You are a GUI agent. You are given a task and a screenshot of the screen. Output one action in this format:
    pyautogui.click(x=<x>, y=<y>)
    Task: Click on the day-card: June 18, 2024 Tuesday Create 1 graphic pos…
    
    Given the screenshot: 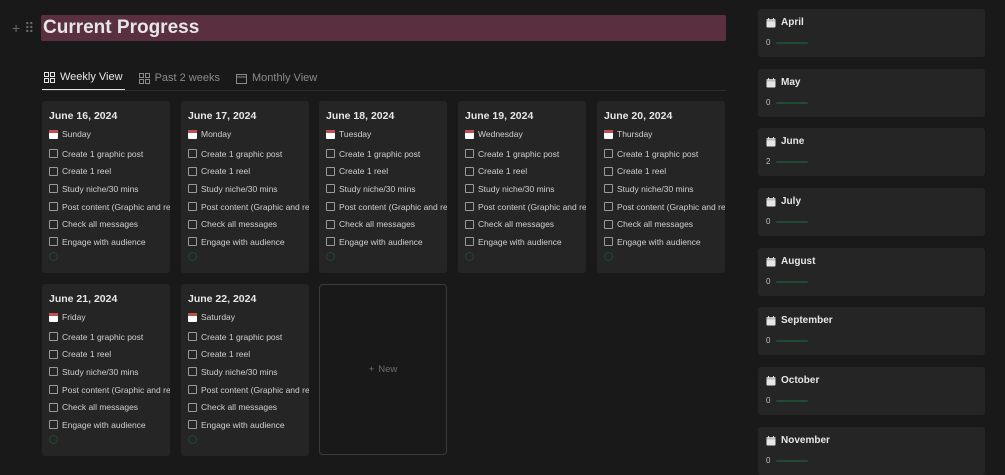 What is the action you would take?
    pyautogui.click(x=383, y=187)
    